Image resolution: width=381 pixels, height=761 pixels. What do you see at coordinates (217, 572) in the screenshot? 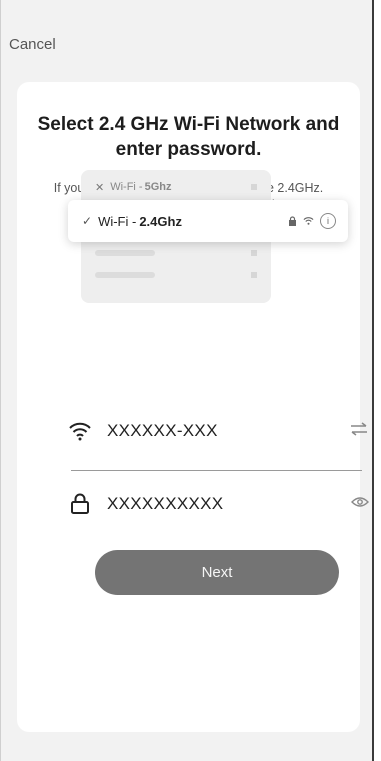
I see `next-button: Next` at bounding box center [217, 572].